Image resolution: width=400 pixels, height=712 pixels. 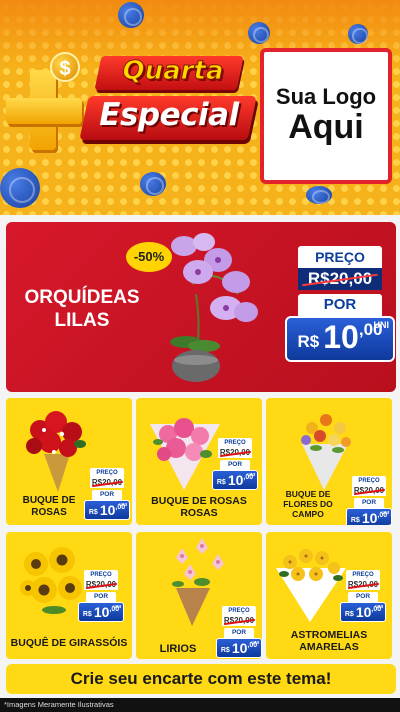 I want to click on featured-product-name: ORQUÍDEAS LILAS, so click(x=82, y=309).